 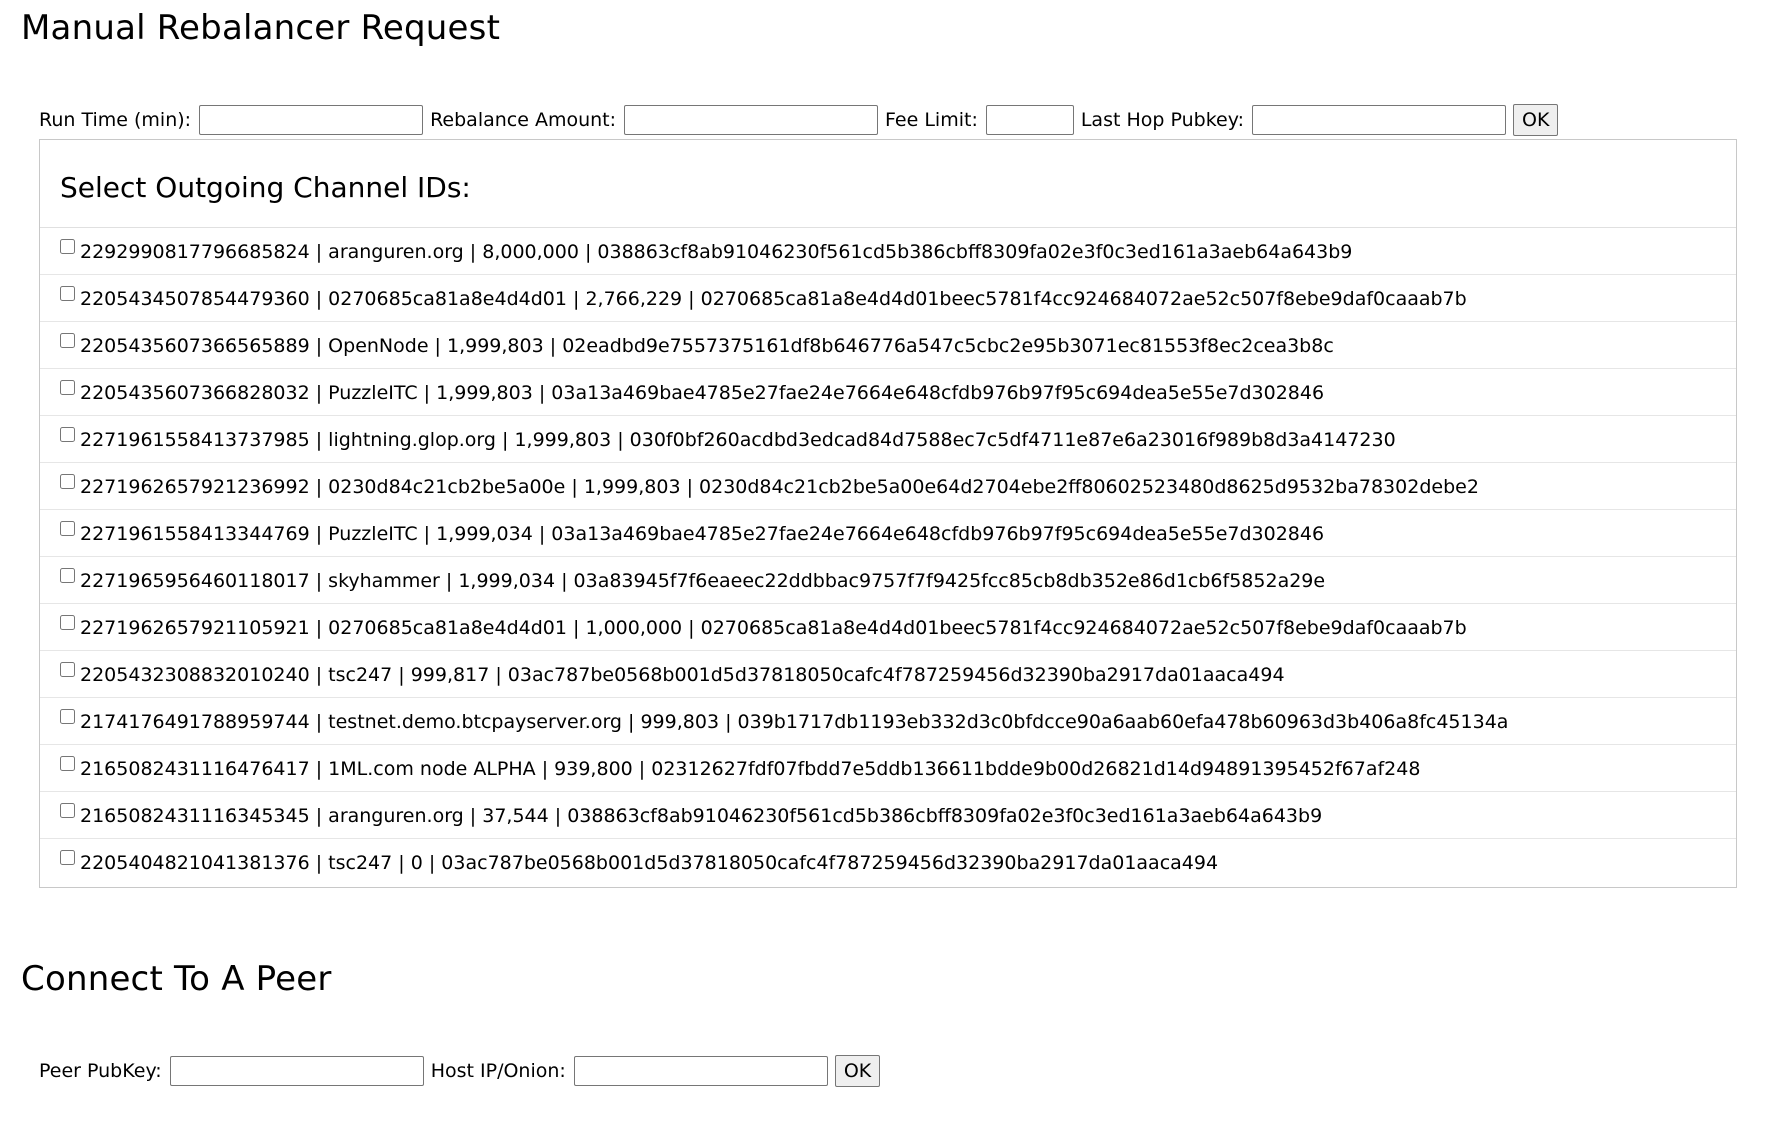 I want to click on channel-alias: 0230d84c21cb2be5a00e, so click(x=447, y=487).